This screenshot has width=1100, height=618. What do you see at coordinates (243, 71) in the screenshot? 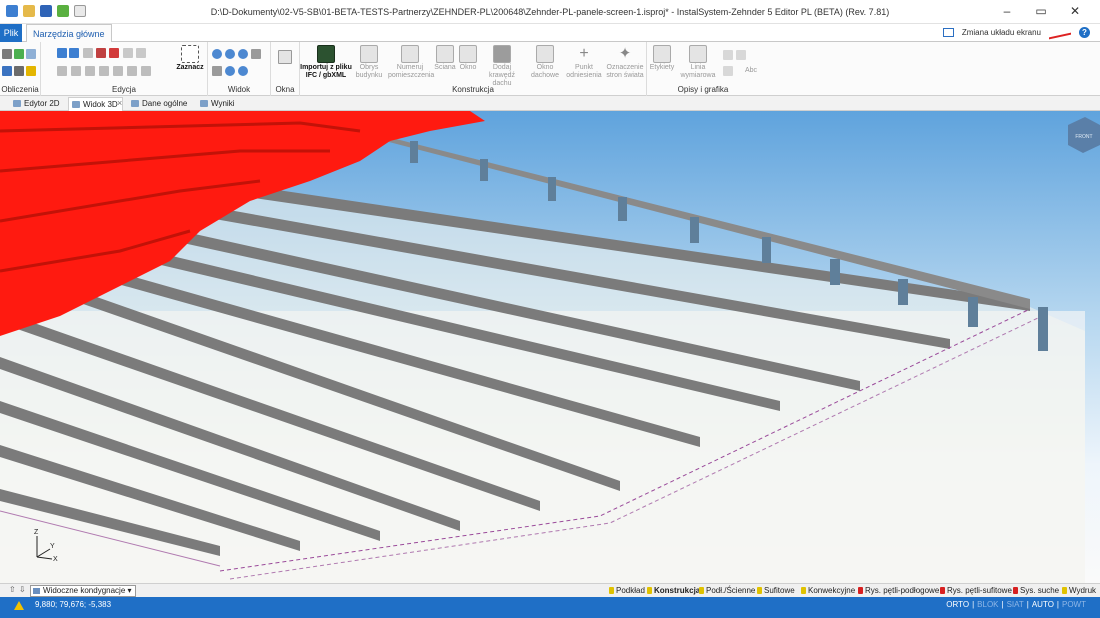
I see `zoom-all-icon` at bounding box center [243, 71].